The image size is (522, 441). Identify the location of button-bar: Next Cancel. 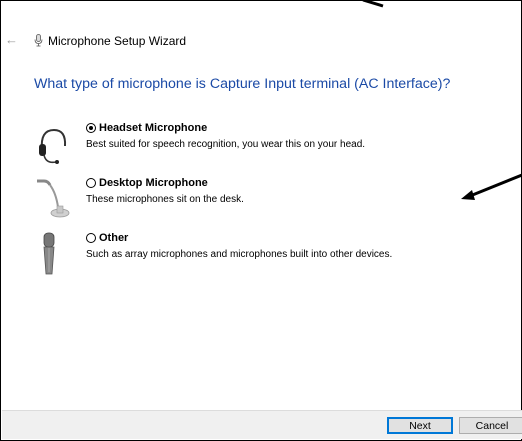
(262, 424).